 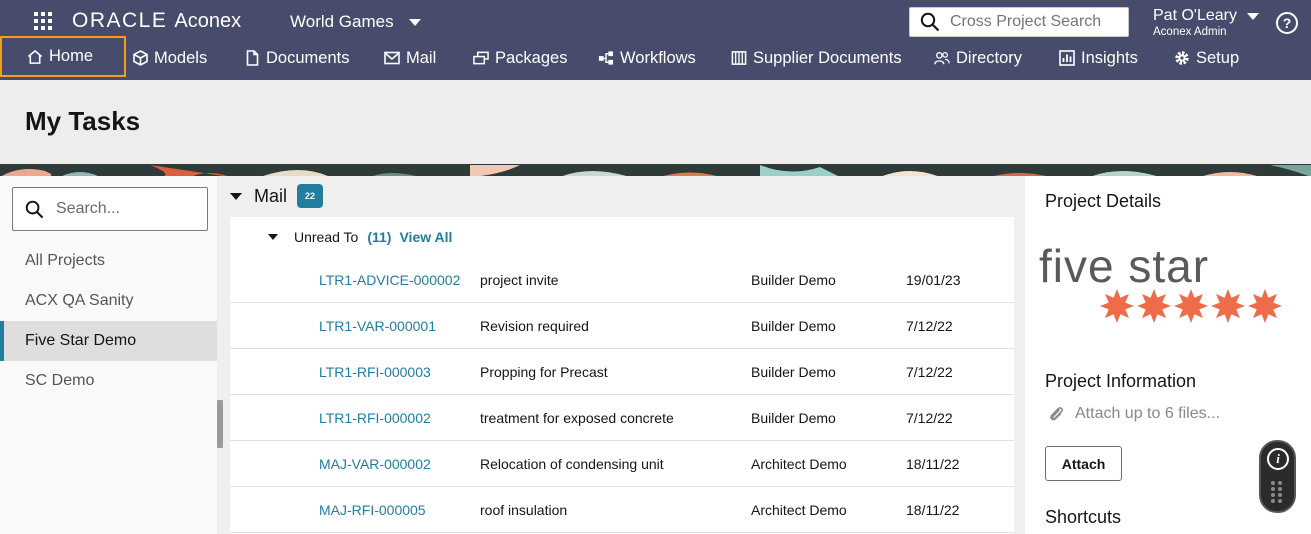 What do you see at coordinates (296, 58) in the screenshot?
I see `nav-documents: Documents` at bounding box center [296, 58].